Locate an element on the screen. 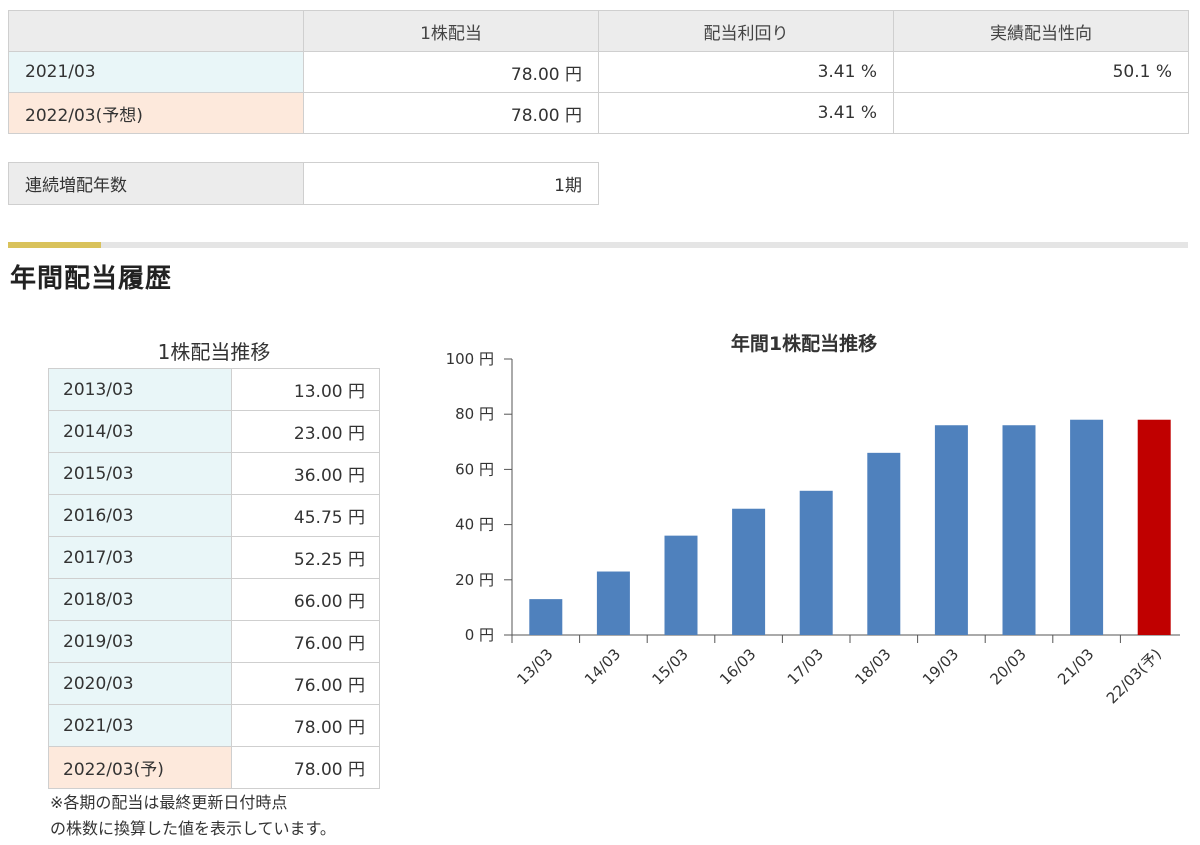 The height and width of the screenshot is (845, 1200). history-period: 2017/03 is located at coordinates (140, 557).